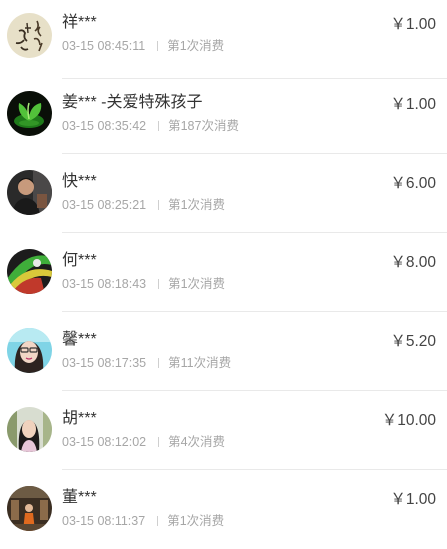  I want to click on list-item: 快*** 03-15 08:25:21 第1次消费 ￥6.00, so click(223, 193).